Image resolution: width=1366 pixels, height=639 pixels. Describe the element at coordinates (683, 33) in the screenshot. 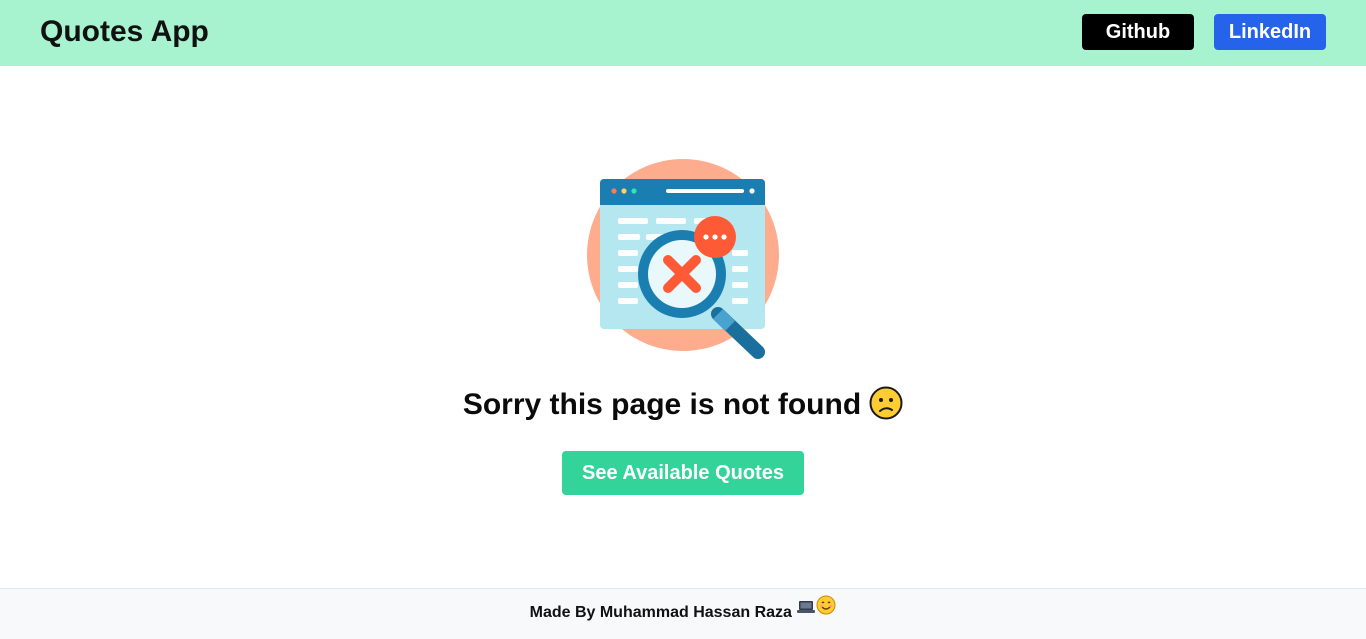

I see `navbar: Quotes App Github LinkedIn` at that location.